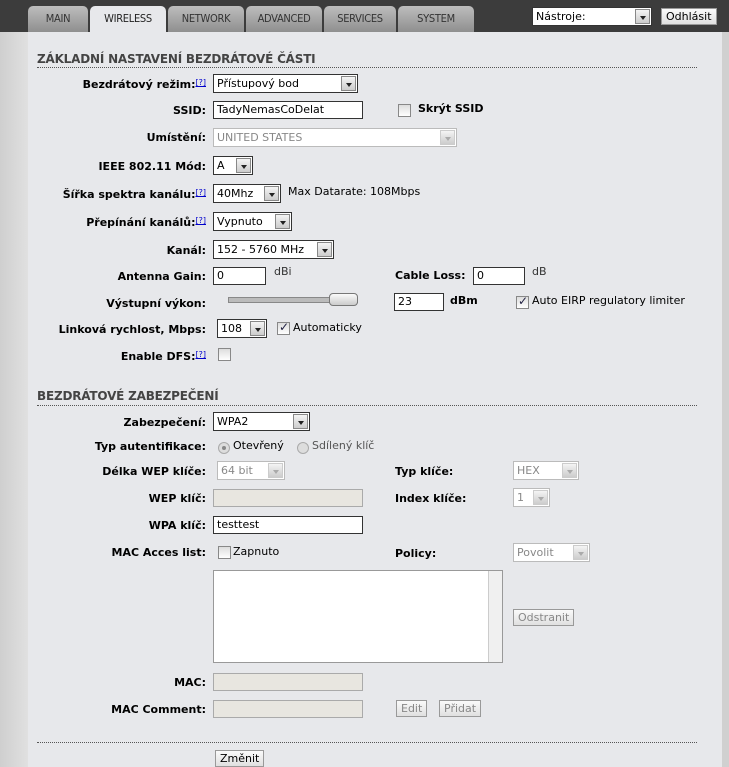 The image size is (729, 767). I want to click on policy-select: Povolit, so click(551, 552).